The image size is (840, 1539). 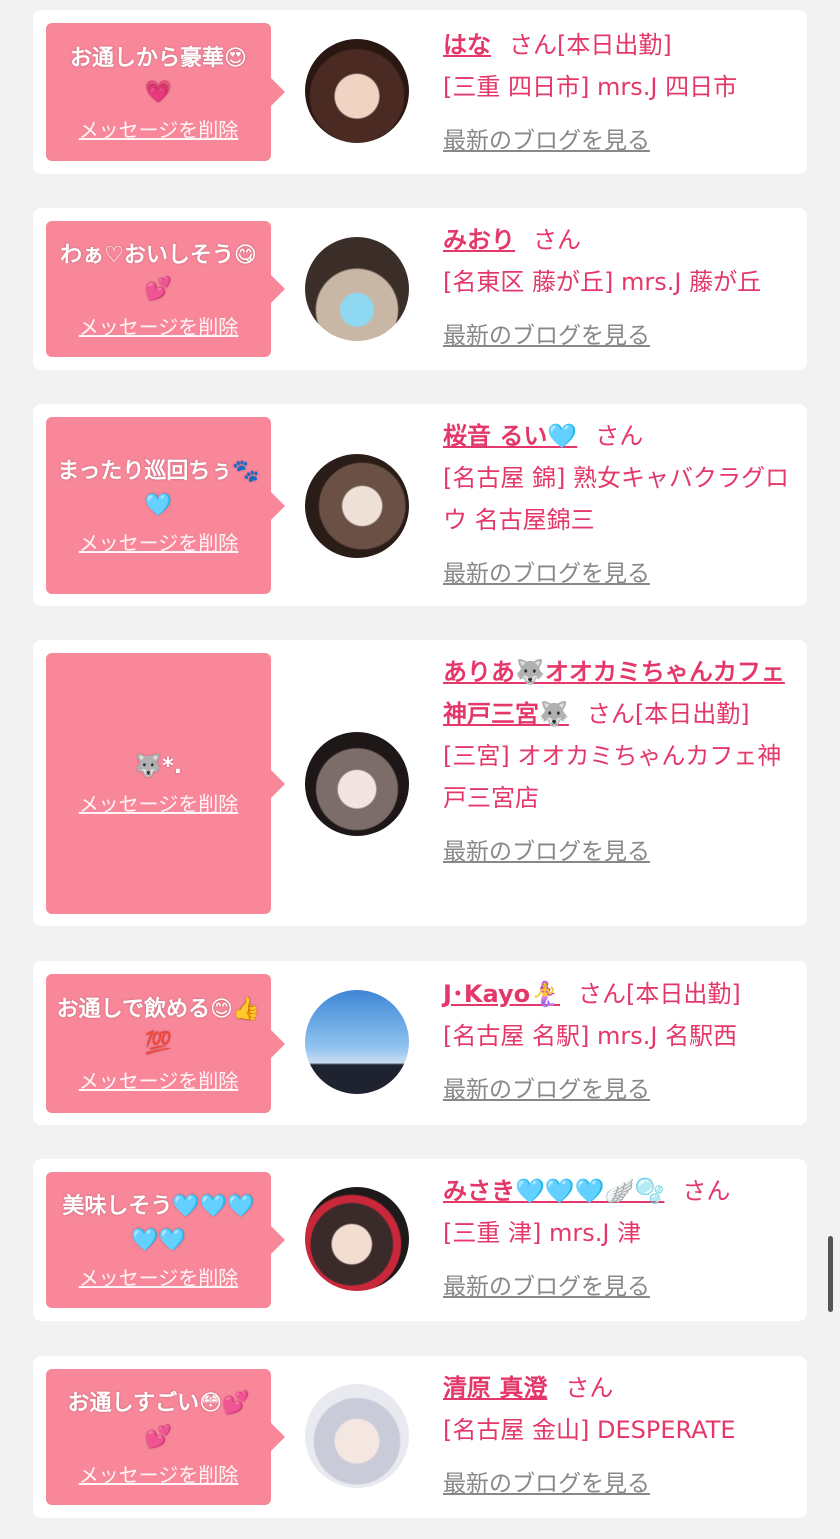 What do you see at coordinates (479, 240) in the screenshot?
I see `cast-name-link: みおり` at bounding box center [479, 240].